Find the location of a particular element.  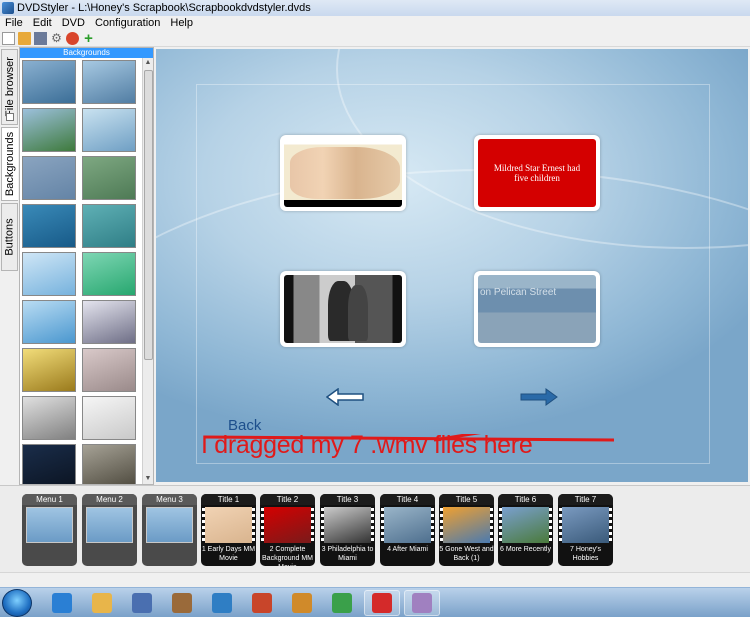

scroll-down-icon: ▼ is located at coordinates (148, 479).